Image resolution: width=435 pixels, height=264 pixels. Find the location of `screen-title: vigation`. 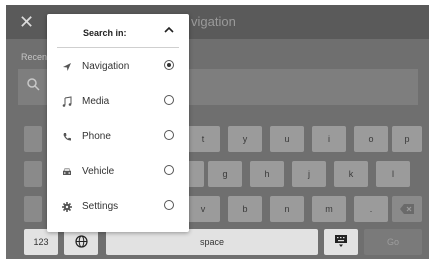

screen-title: vigation is located at coordinates (213, 21).